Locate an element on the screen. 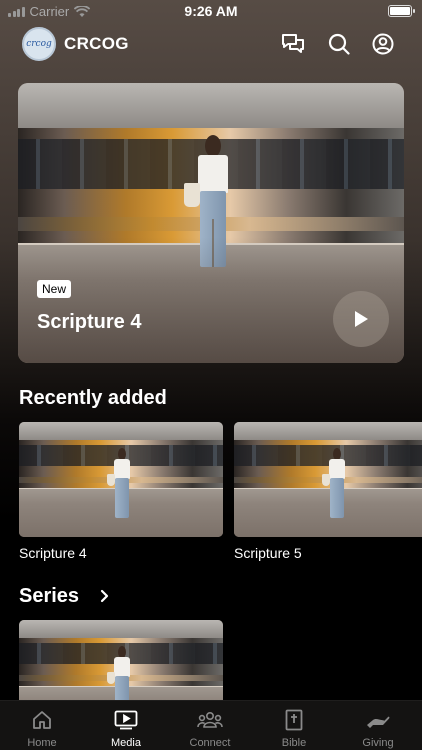 The image size is (422, 750). tab-giving: Giving is located at coordinates (378, 725).